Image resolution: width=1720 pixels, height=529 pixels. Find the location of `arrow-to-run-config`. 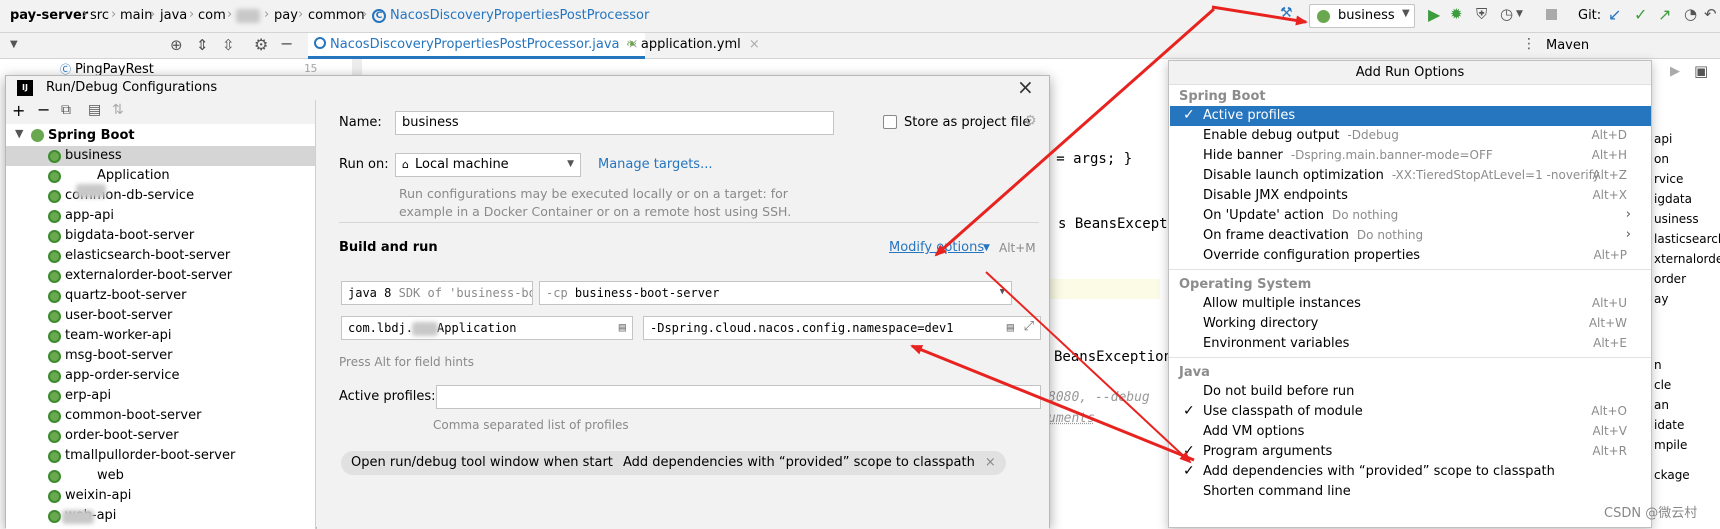

arrow-to-run-config is located at coordinates (1259, 15).